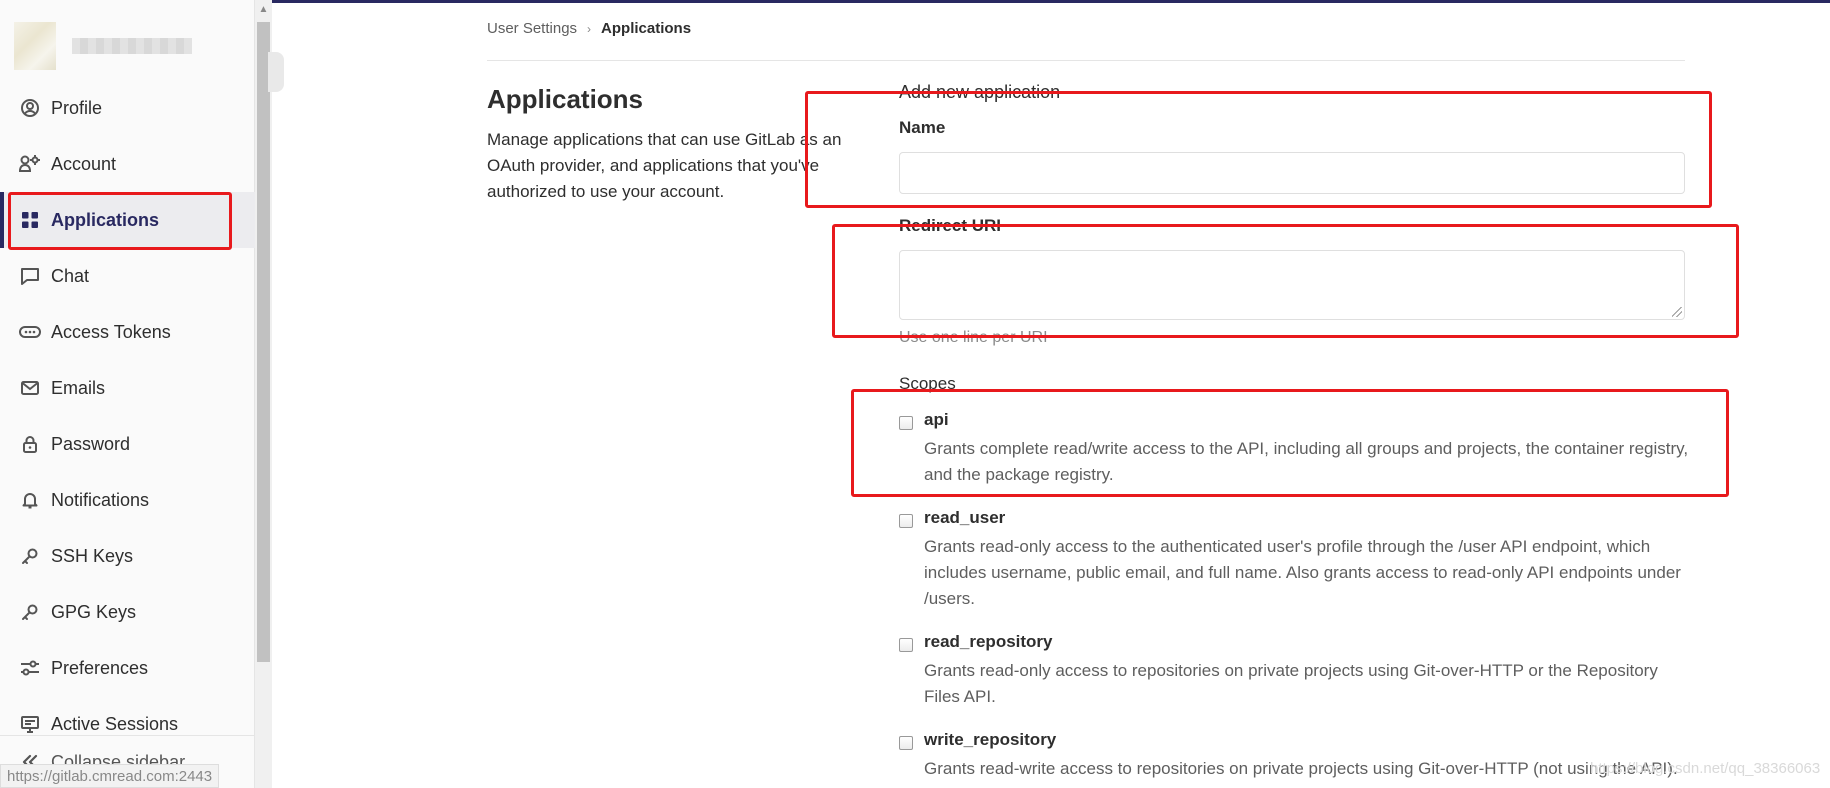 This screenshot has height=788, width=1830. What do you see at coordinates (30, 724) in the screenshot?
I see `monitor-icon` at bounding box center [30, 724].